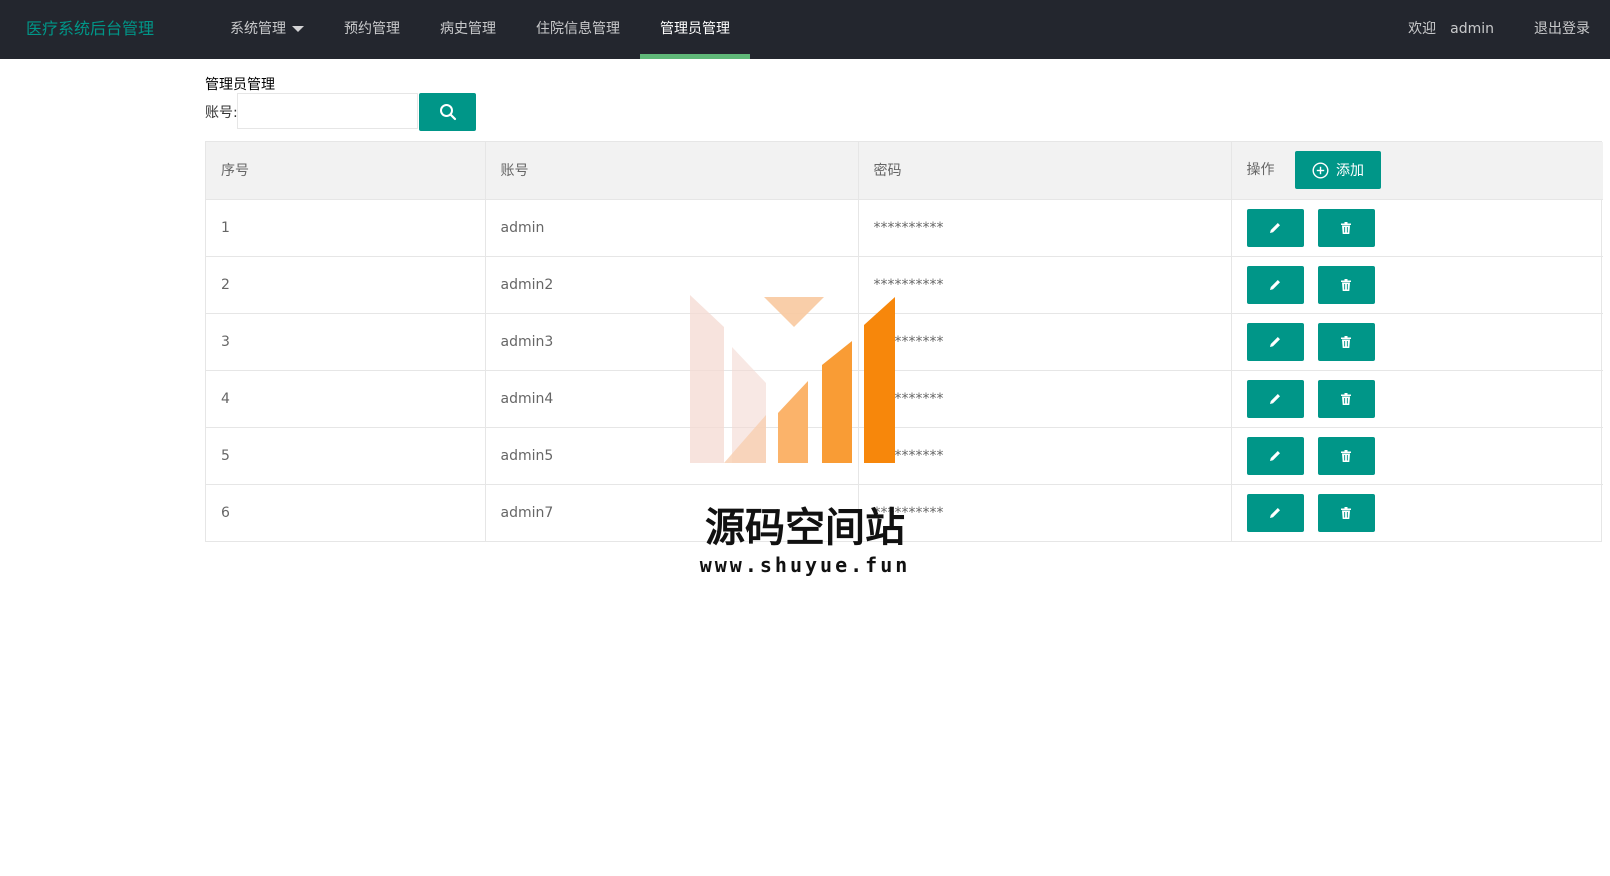  Describe the element at coordinates (1349, 170) in the screenshot. I see `add-label: 添加` at that location.